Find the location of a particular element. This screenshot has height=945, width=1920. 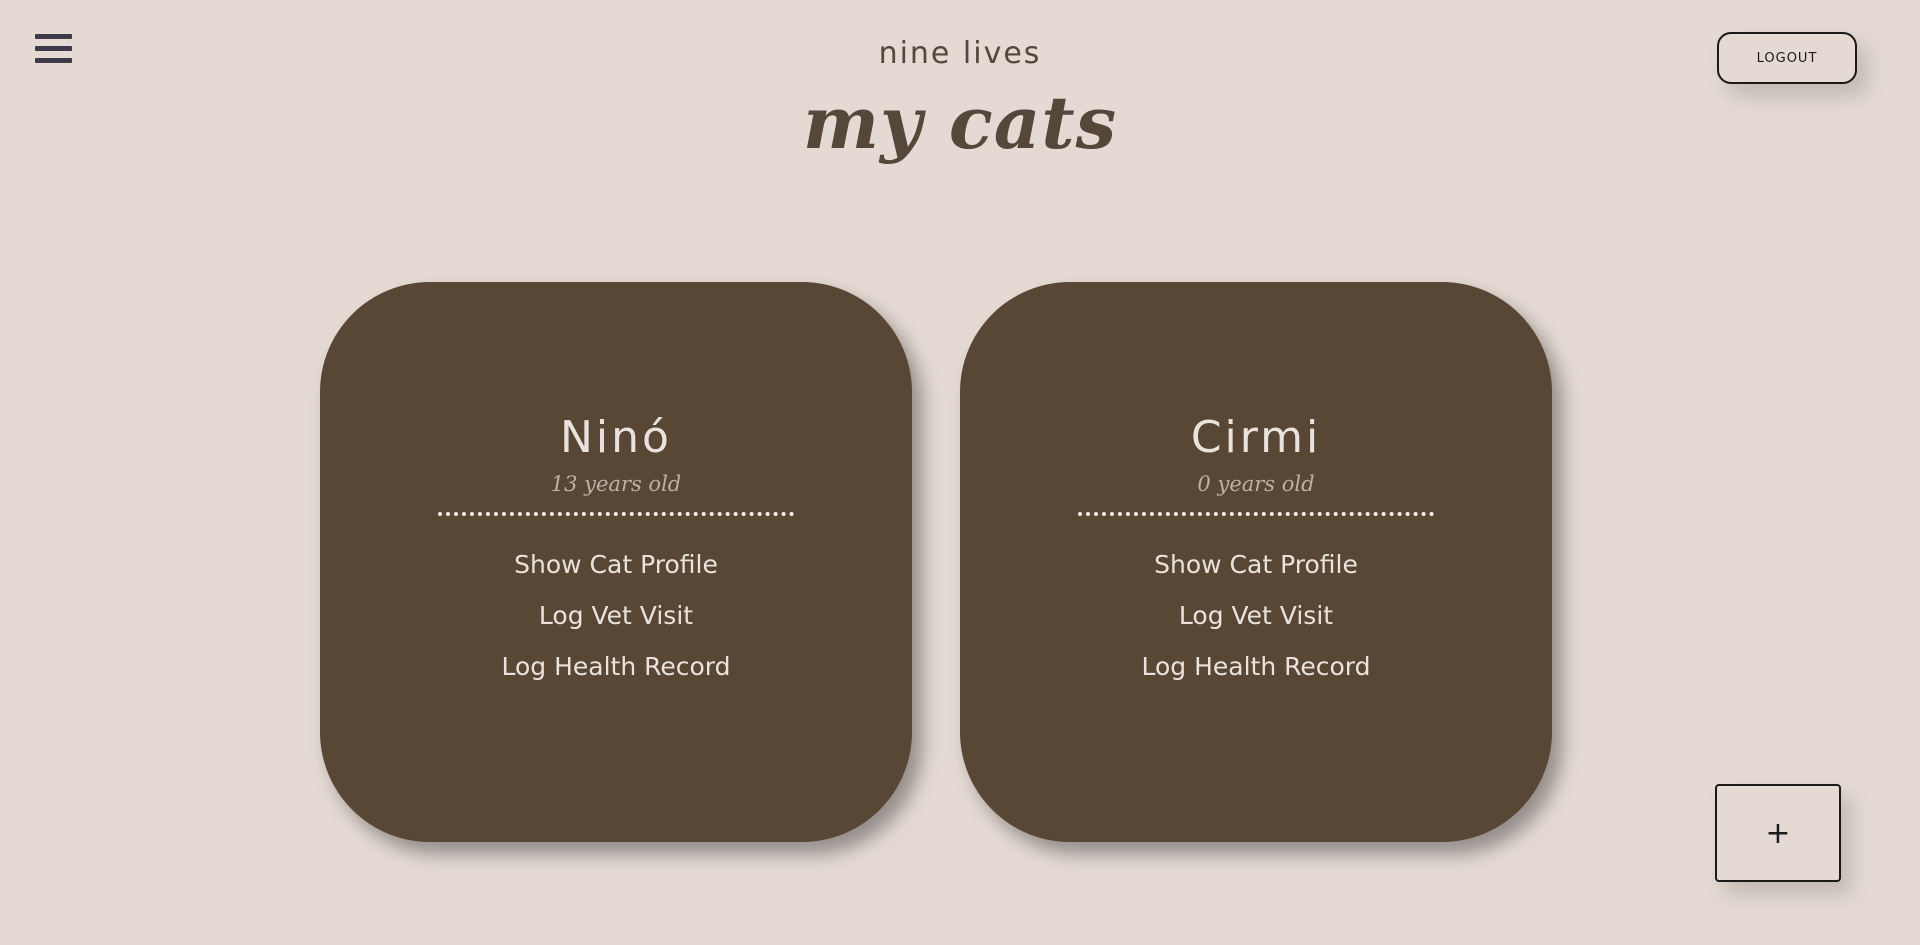

page-title: my cats is located at coordinates (960, 122).